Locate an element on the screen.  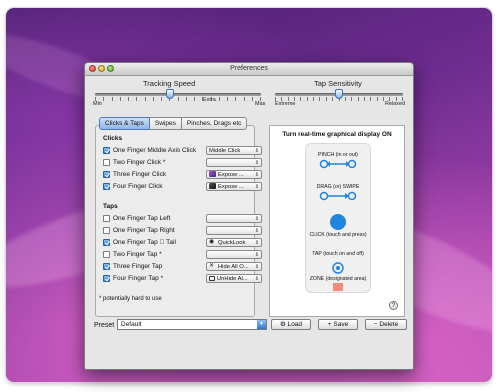
tap-option-row: One Finger Tap  Tail ◉QuickLook ⇕ is located at coordinates (182, 243).